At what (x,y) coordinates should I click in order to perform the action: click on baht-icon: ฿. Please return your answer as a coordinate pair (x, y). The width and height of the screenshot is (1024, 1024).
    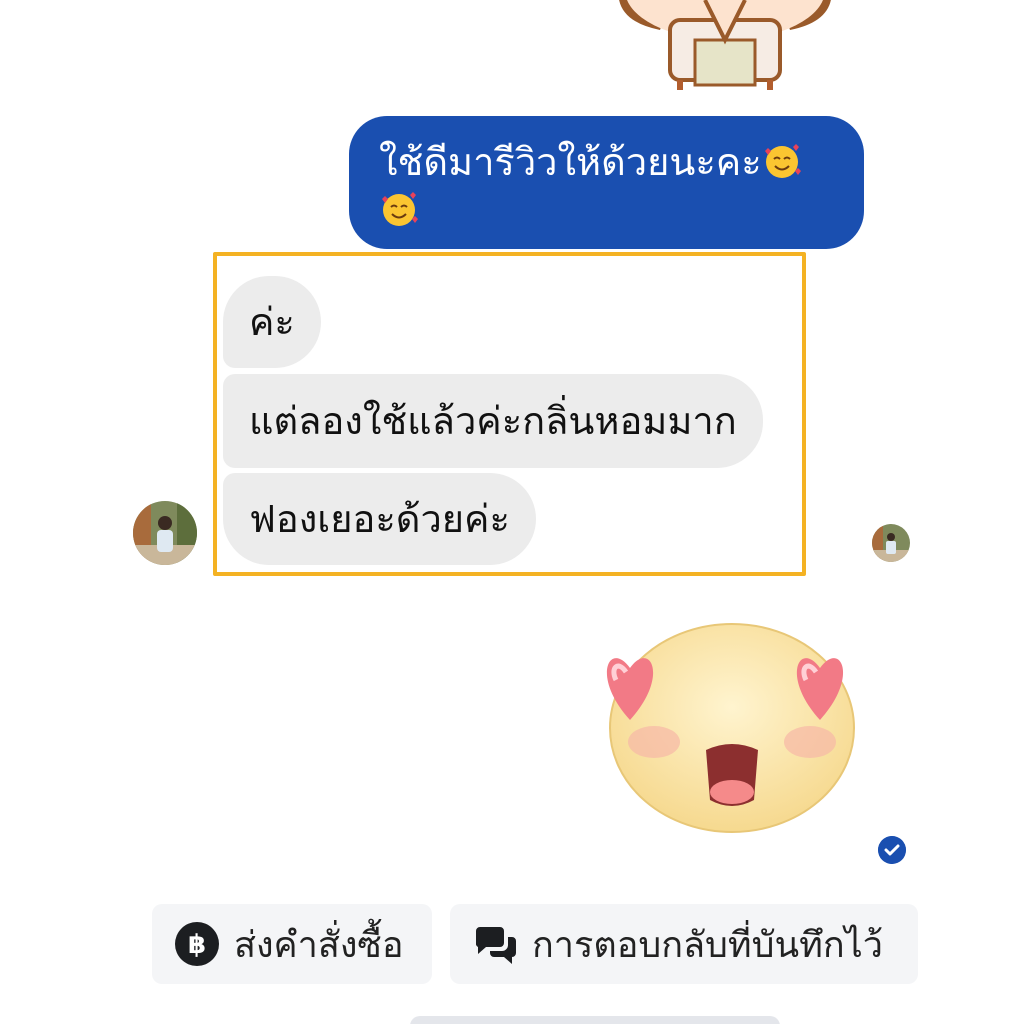
    Looking at the image, I should click on (197, 944).